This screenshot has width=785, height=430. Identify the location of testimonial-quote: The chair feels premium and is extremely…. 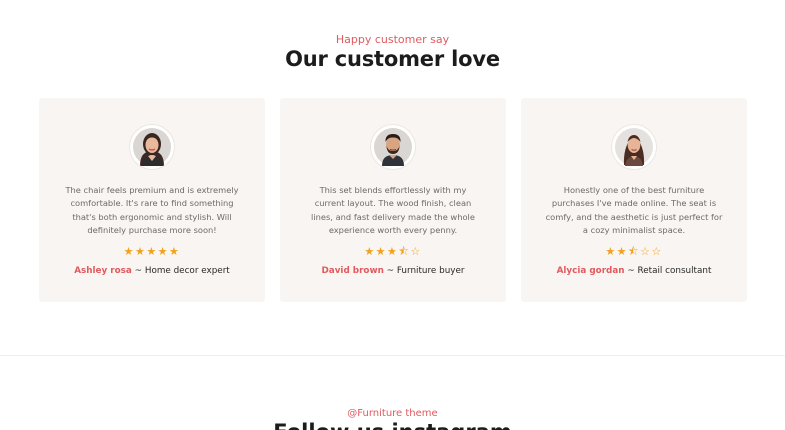
(152, 210).